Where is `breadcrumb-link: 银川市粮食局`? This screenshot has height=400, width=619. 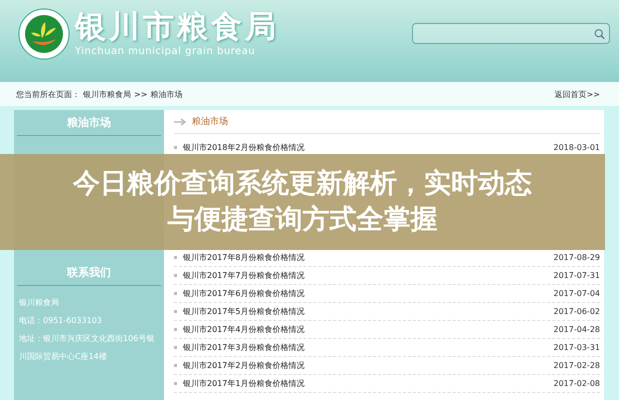 breadcrumb-link: 银川市粮食局 is located at coordinates (107, 94).